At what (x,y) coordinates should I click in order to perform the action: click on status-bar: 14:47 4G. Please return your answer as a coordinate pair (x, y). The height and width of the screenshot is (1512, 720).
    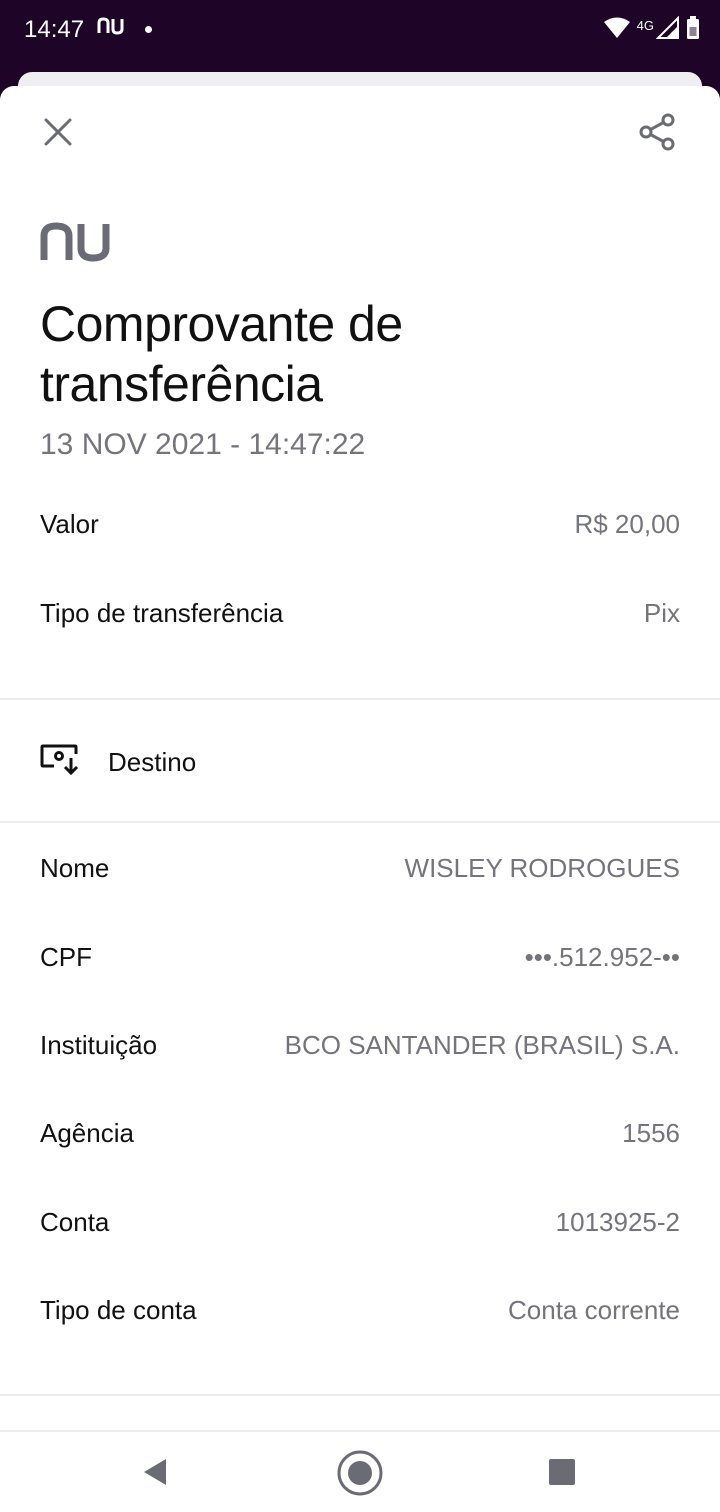
    Looking at the image, I should click on (360, 31).